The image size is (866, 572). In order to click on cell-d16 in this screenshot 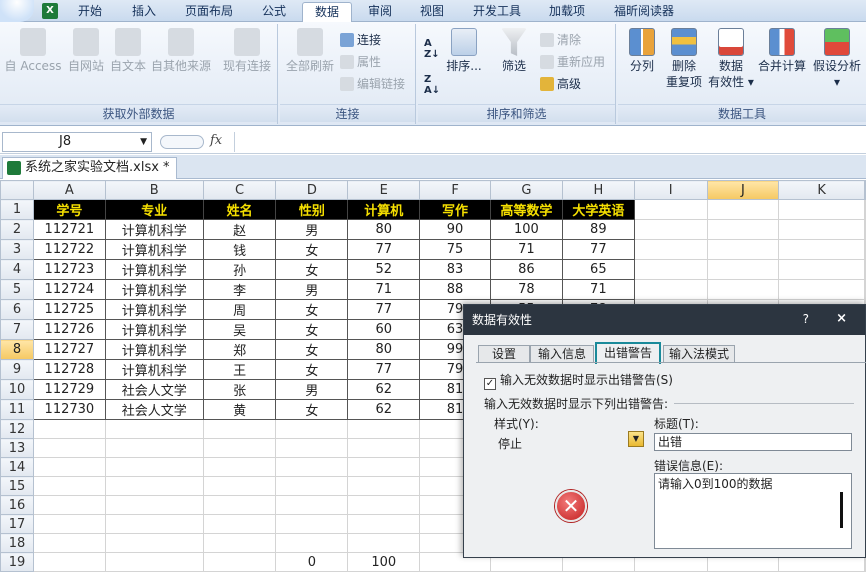, I will do `click(312, 505)`.